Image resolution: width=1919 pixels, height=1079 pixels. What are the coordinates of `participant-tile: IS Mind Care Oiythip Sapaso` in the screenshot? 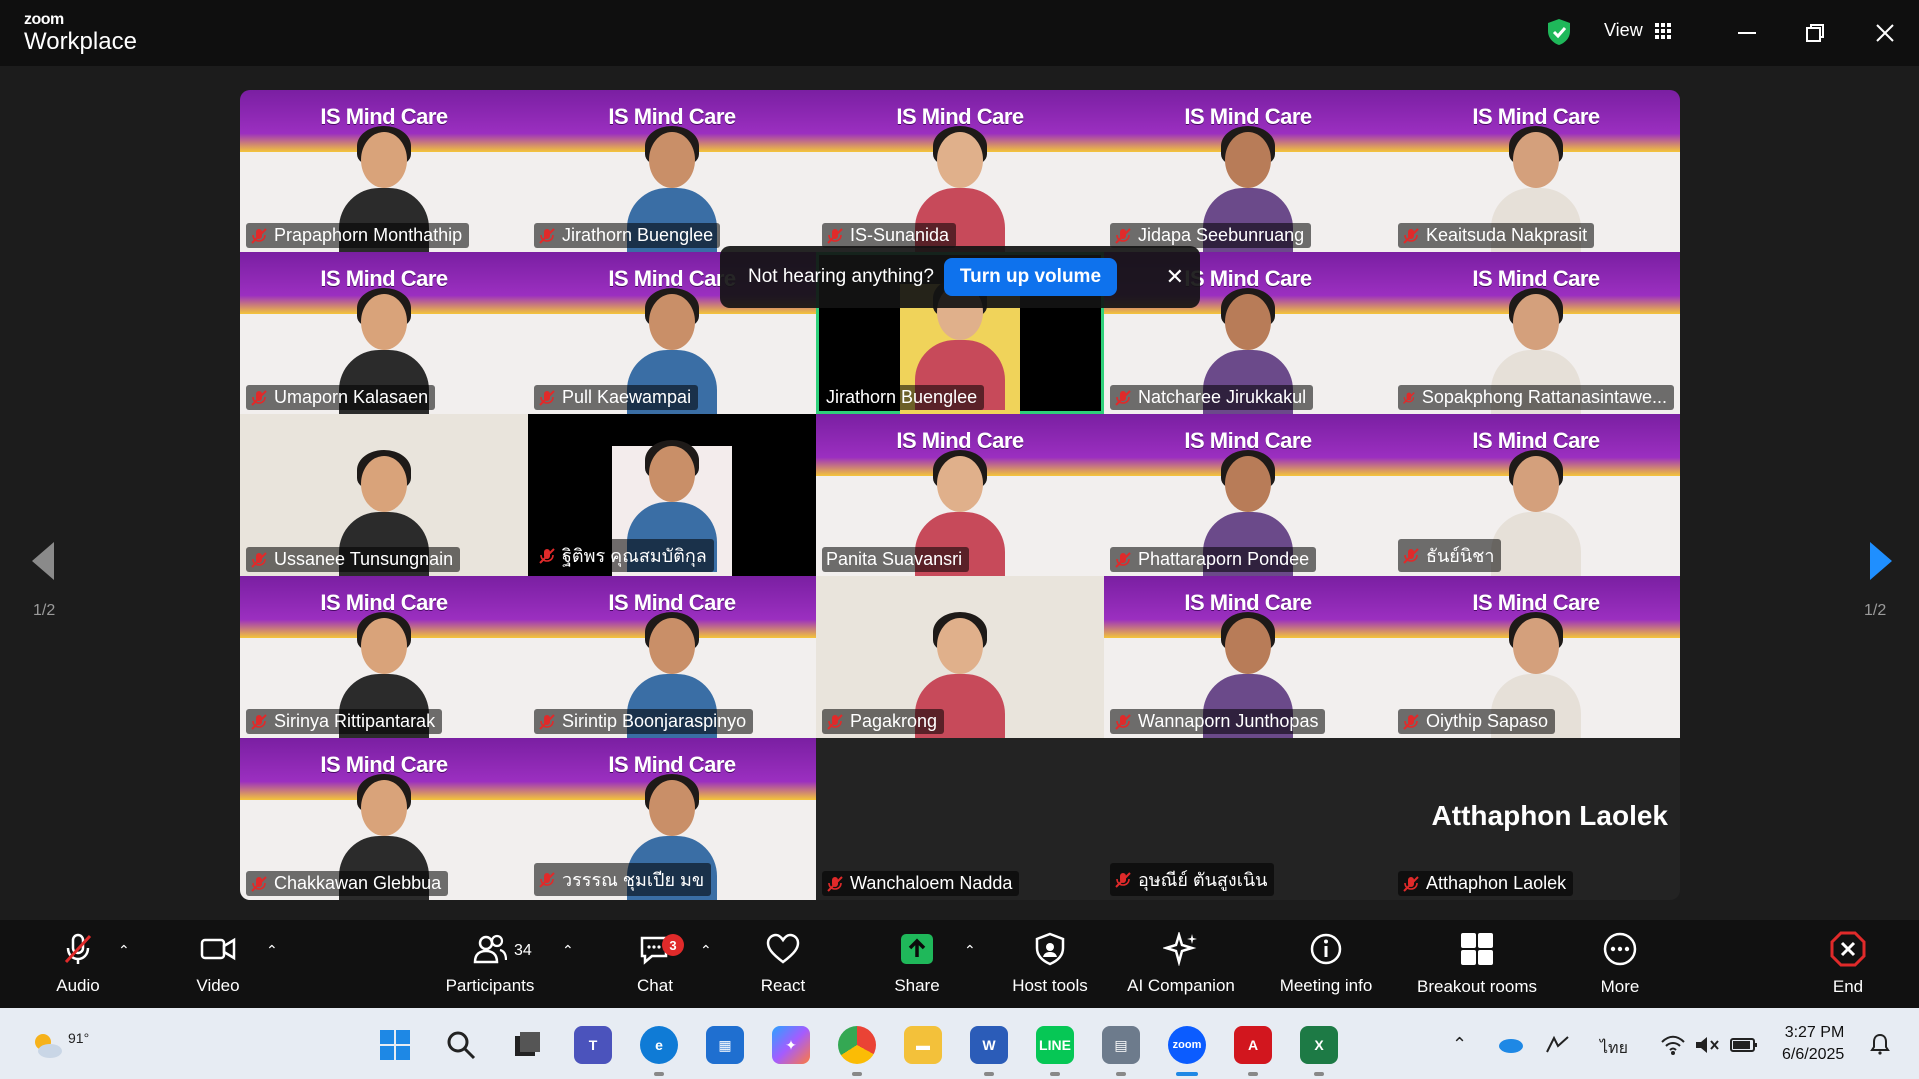 It's located at (1536, 657).